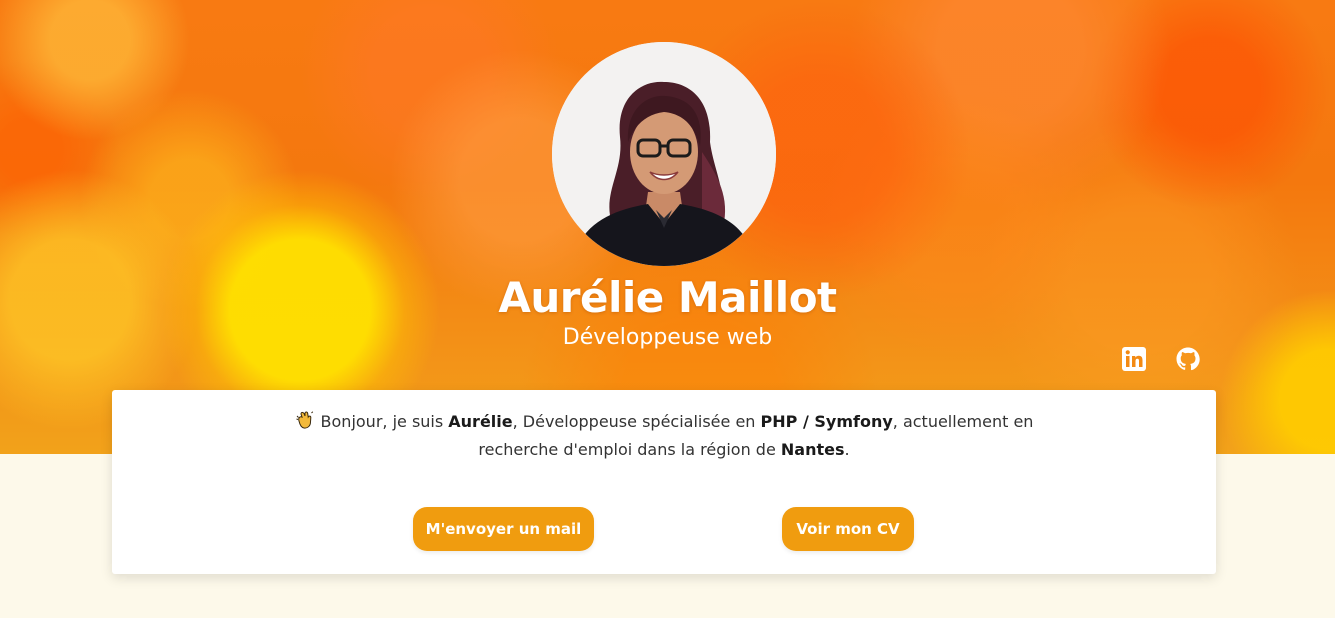  Describe the element at coordinates (1134, 359) in the screenshot. I see `linkedin-icon` at that location.